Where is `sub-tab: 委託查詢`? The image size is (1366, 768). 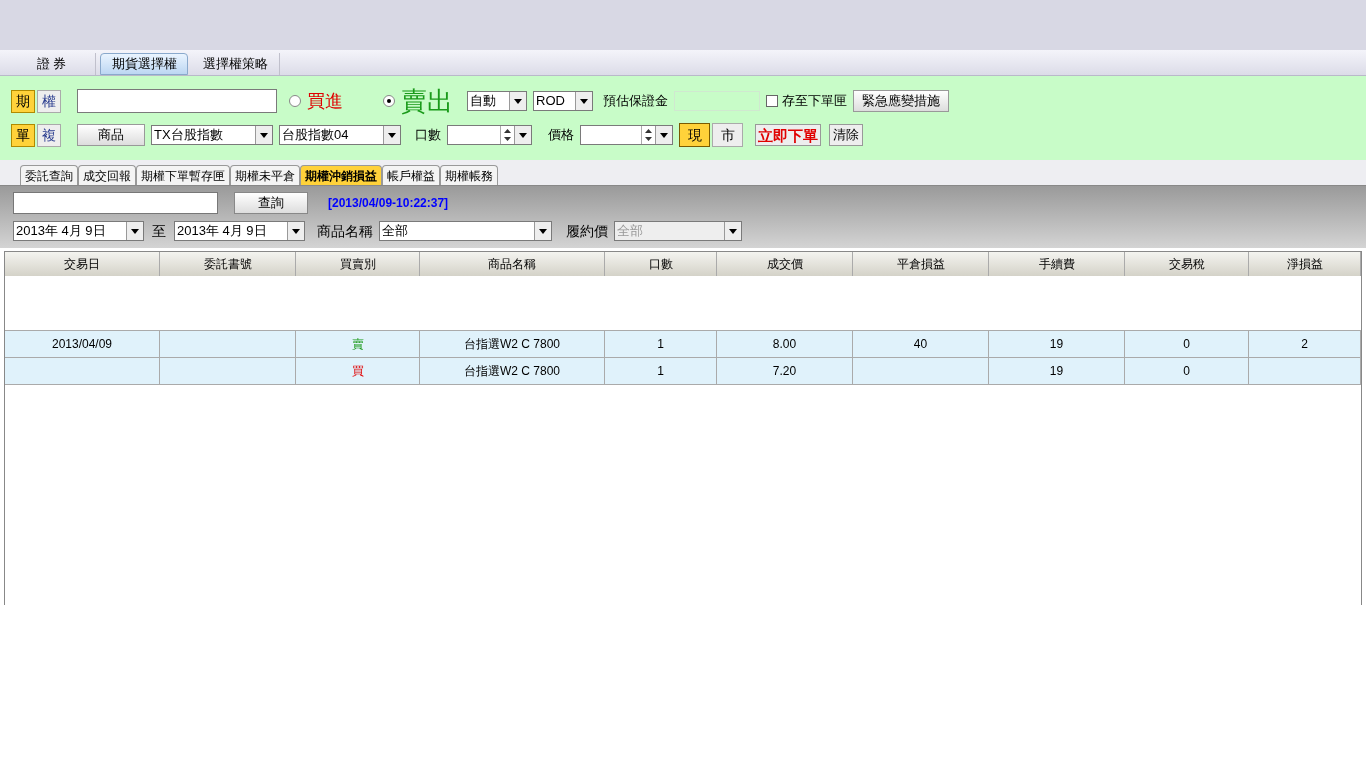 sub-tab: 委託查詢 is located at coordinates (49, 175).